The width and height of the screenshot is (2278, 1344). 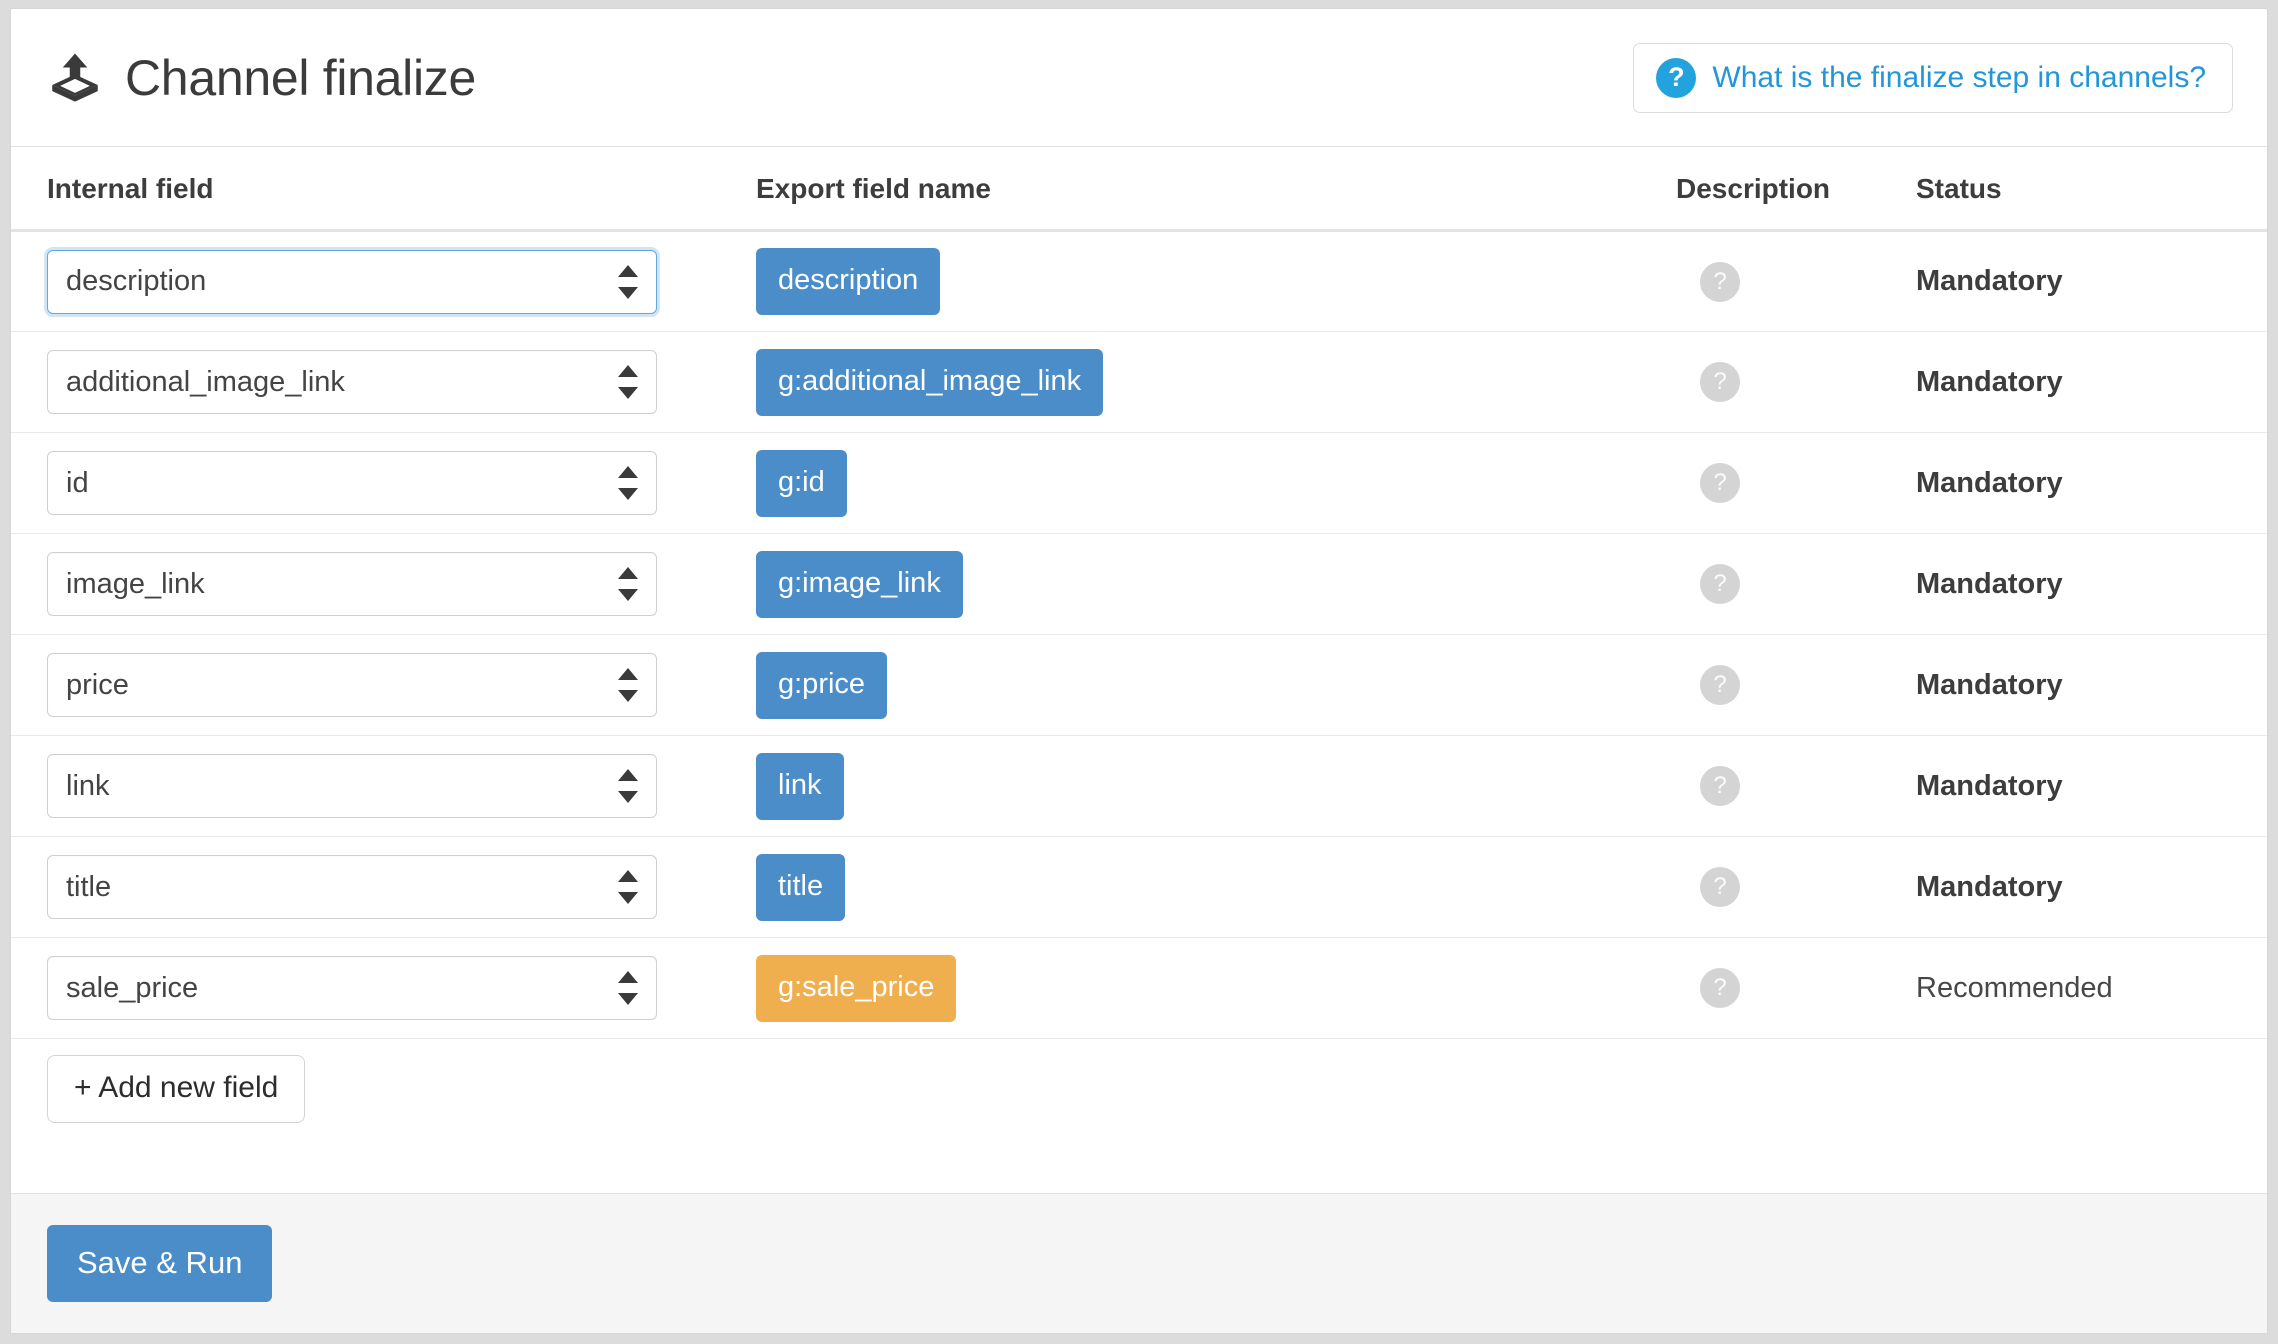 I want to click on export-field-badge: g:image_link, so click(x=859, y=584).